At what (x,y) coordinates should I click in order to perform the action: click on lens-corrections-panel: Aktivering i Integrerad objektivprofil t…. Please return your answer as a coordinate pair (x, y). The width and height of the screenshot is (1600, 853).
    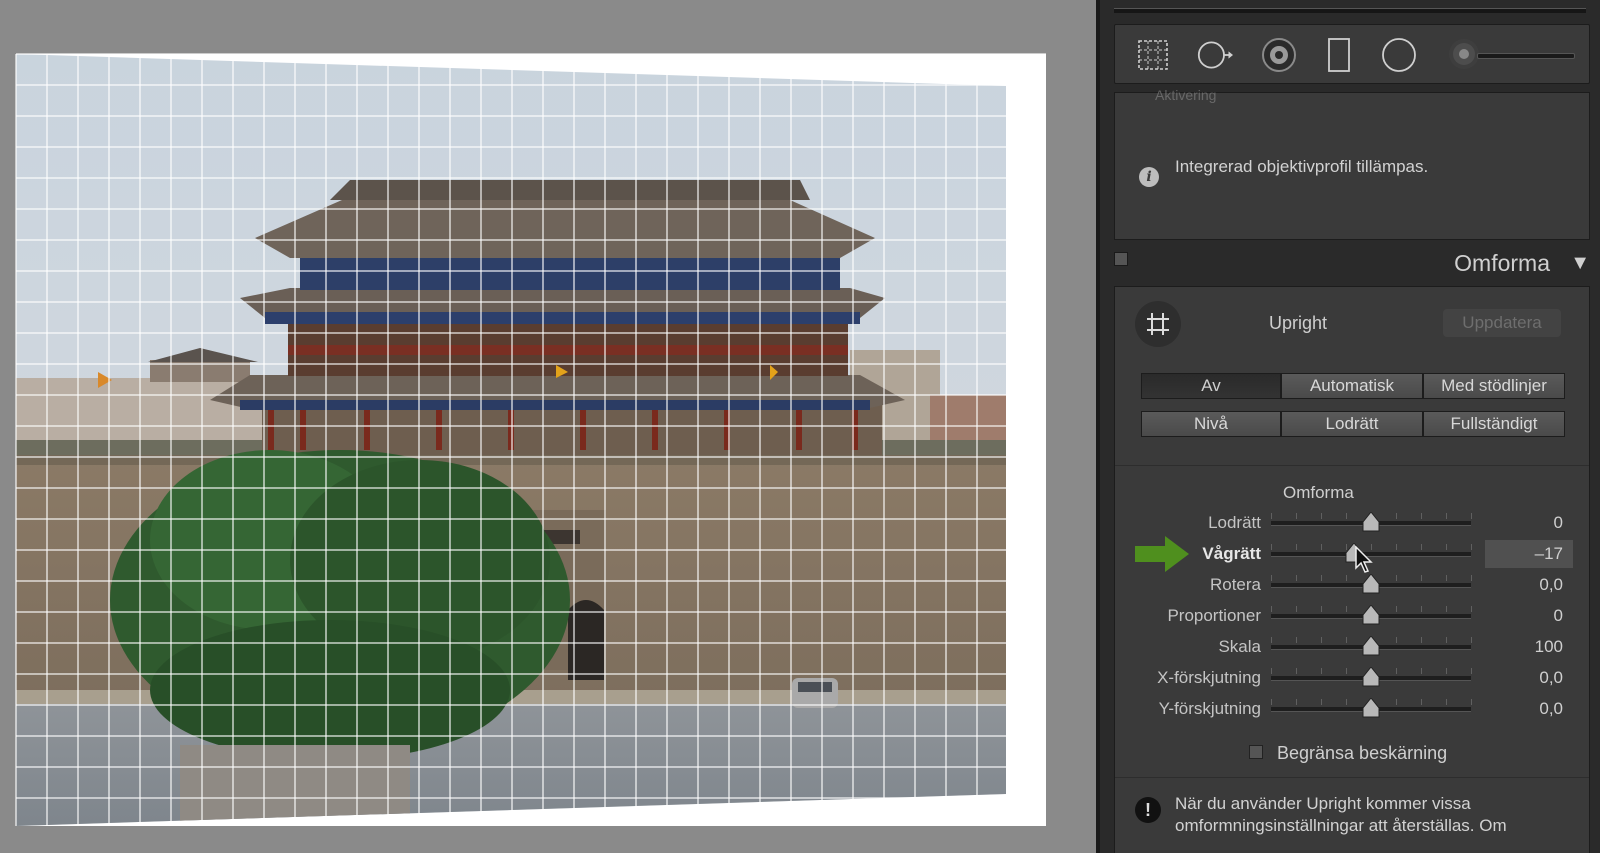
    Looking at the image, I should click on (1352, 163).